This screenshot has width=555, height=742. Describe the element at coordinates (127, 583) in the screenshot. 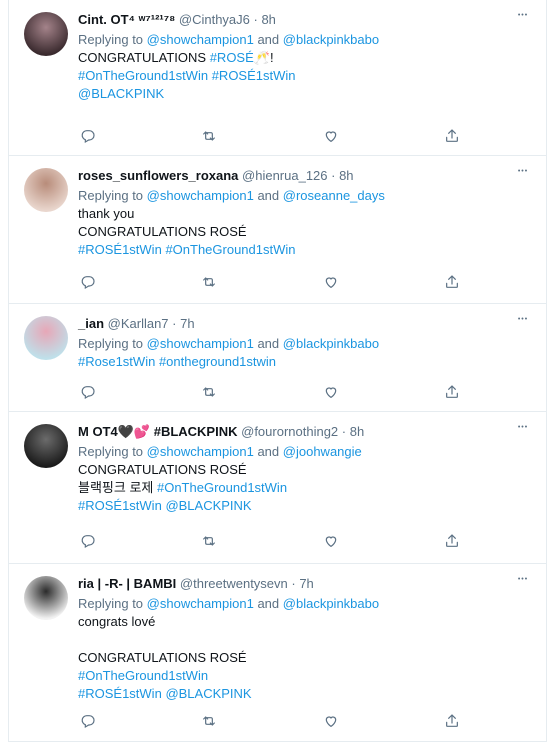

I see `author-name: ria | -R- | BAMBI` at that location.